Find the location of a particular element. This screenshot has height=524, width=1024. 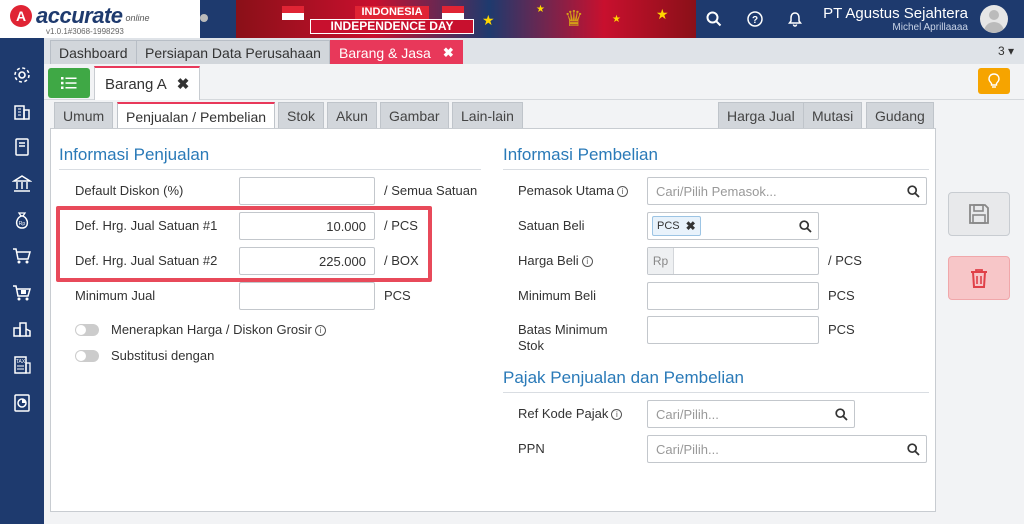

tab-gudang: Gudang is located at coordinates (900, 115).